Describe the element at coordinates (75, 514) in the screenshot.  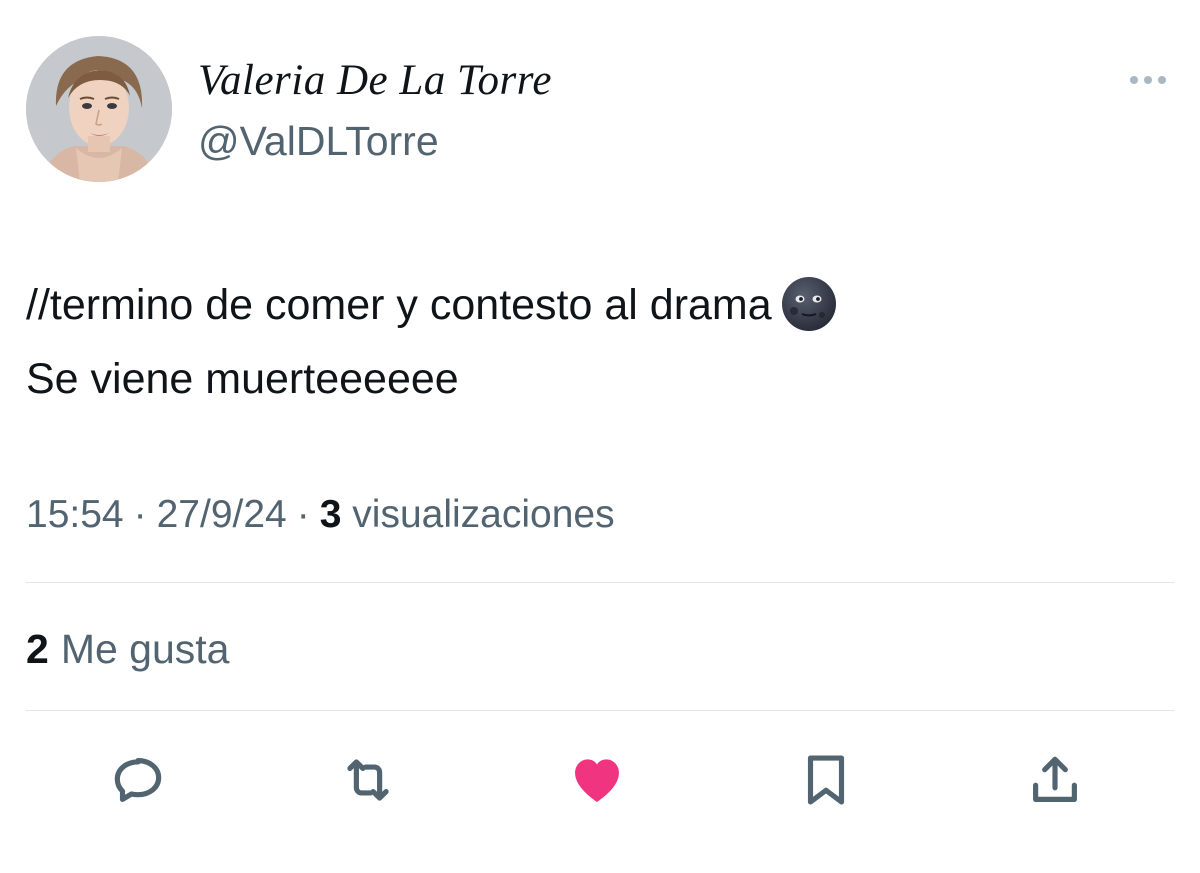
I see `tweet-time: 15:54` at that location.